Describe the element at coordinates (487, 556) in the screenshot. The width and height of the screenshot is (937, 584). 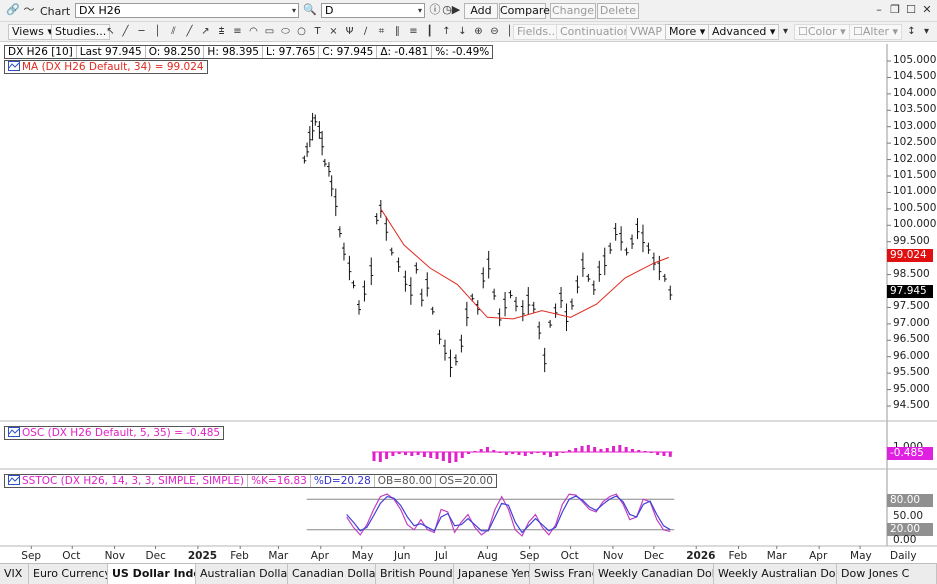
I see `time-axis-tick: Aug` at that location.